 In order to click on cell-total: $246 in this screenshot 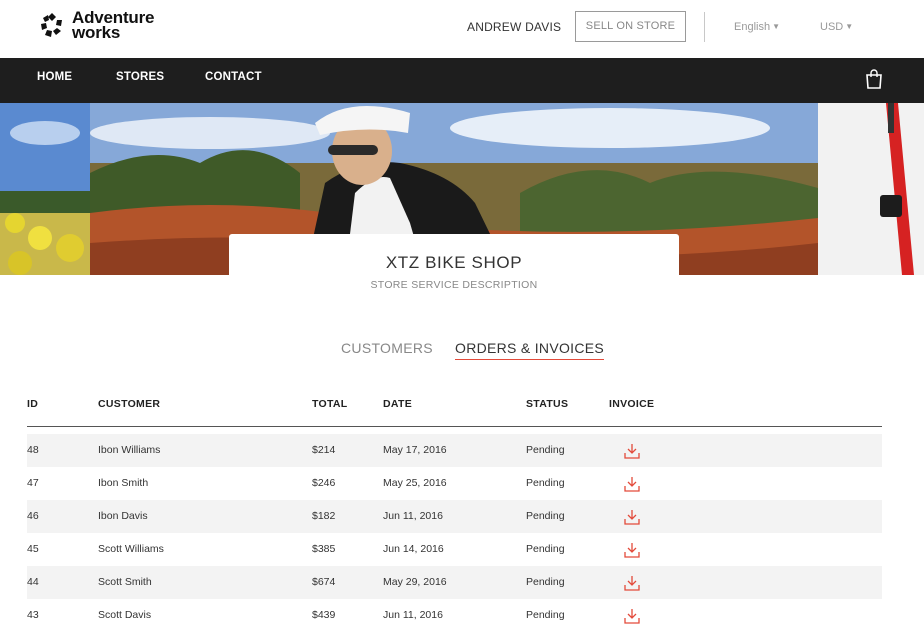, I will do `click(324, 483)`.